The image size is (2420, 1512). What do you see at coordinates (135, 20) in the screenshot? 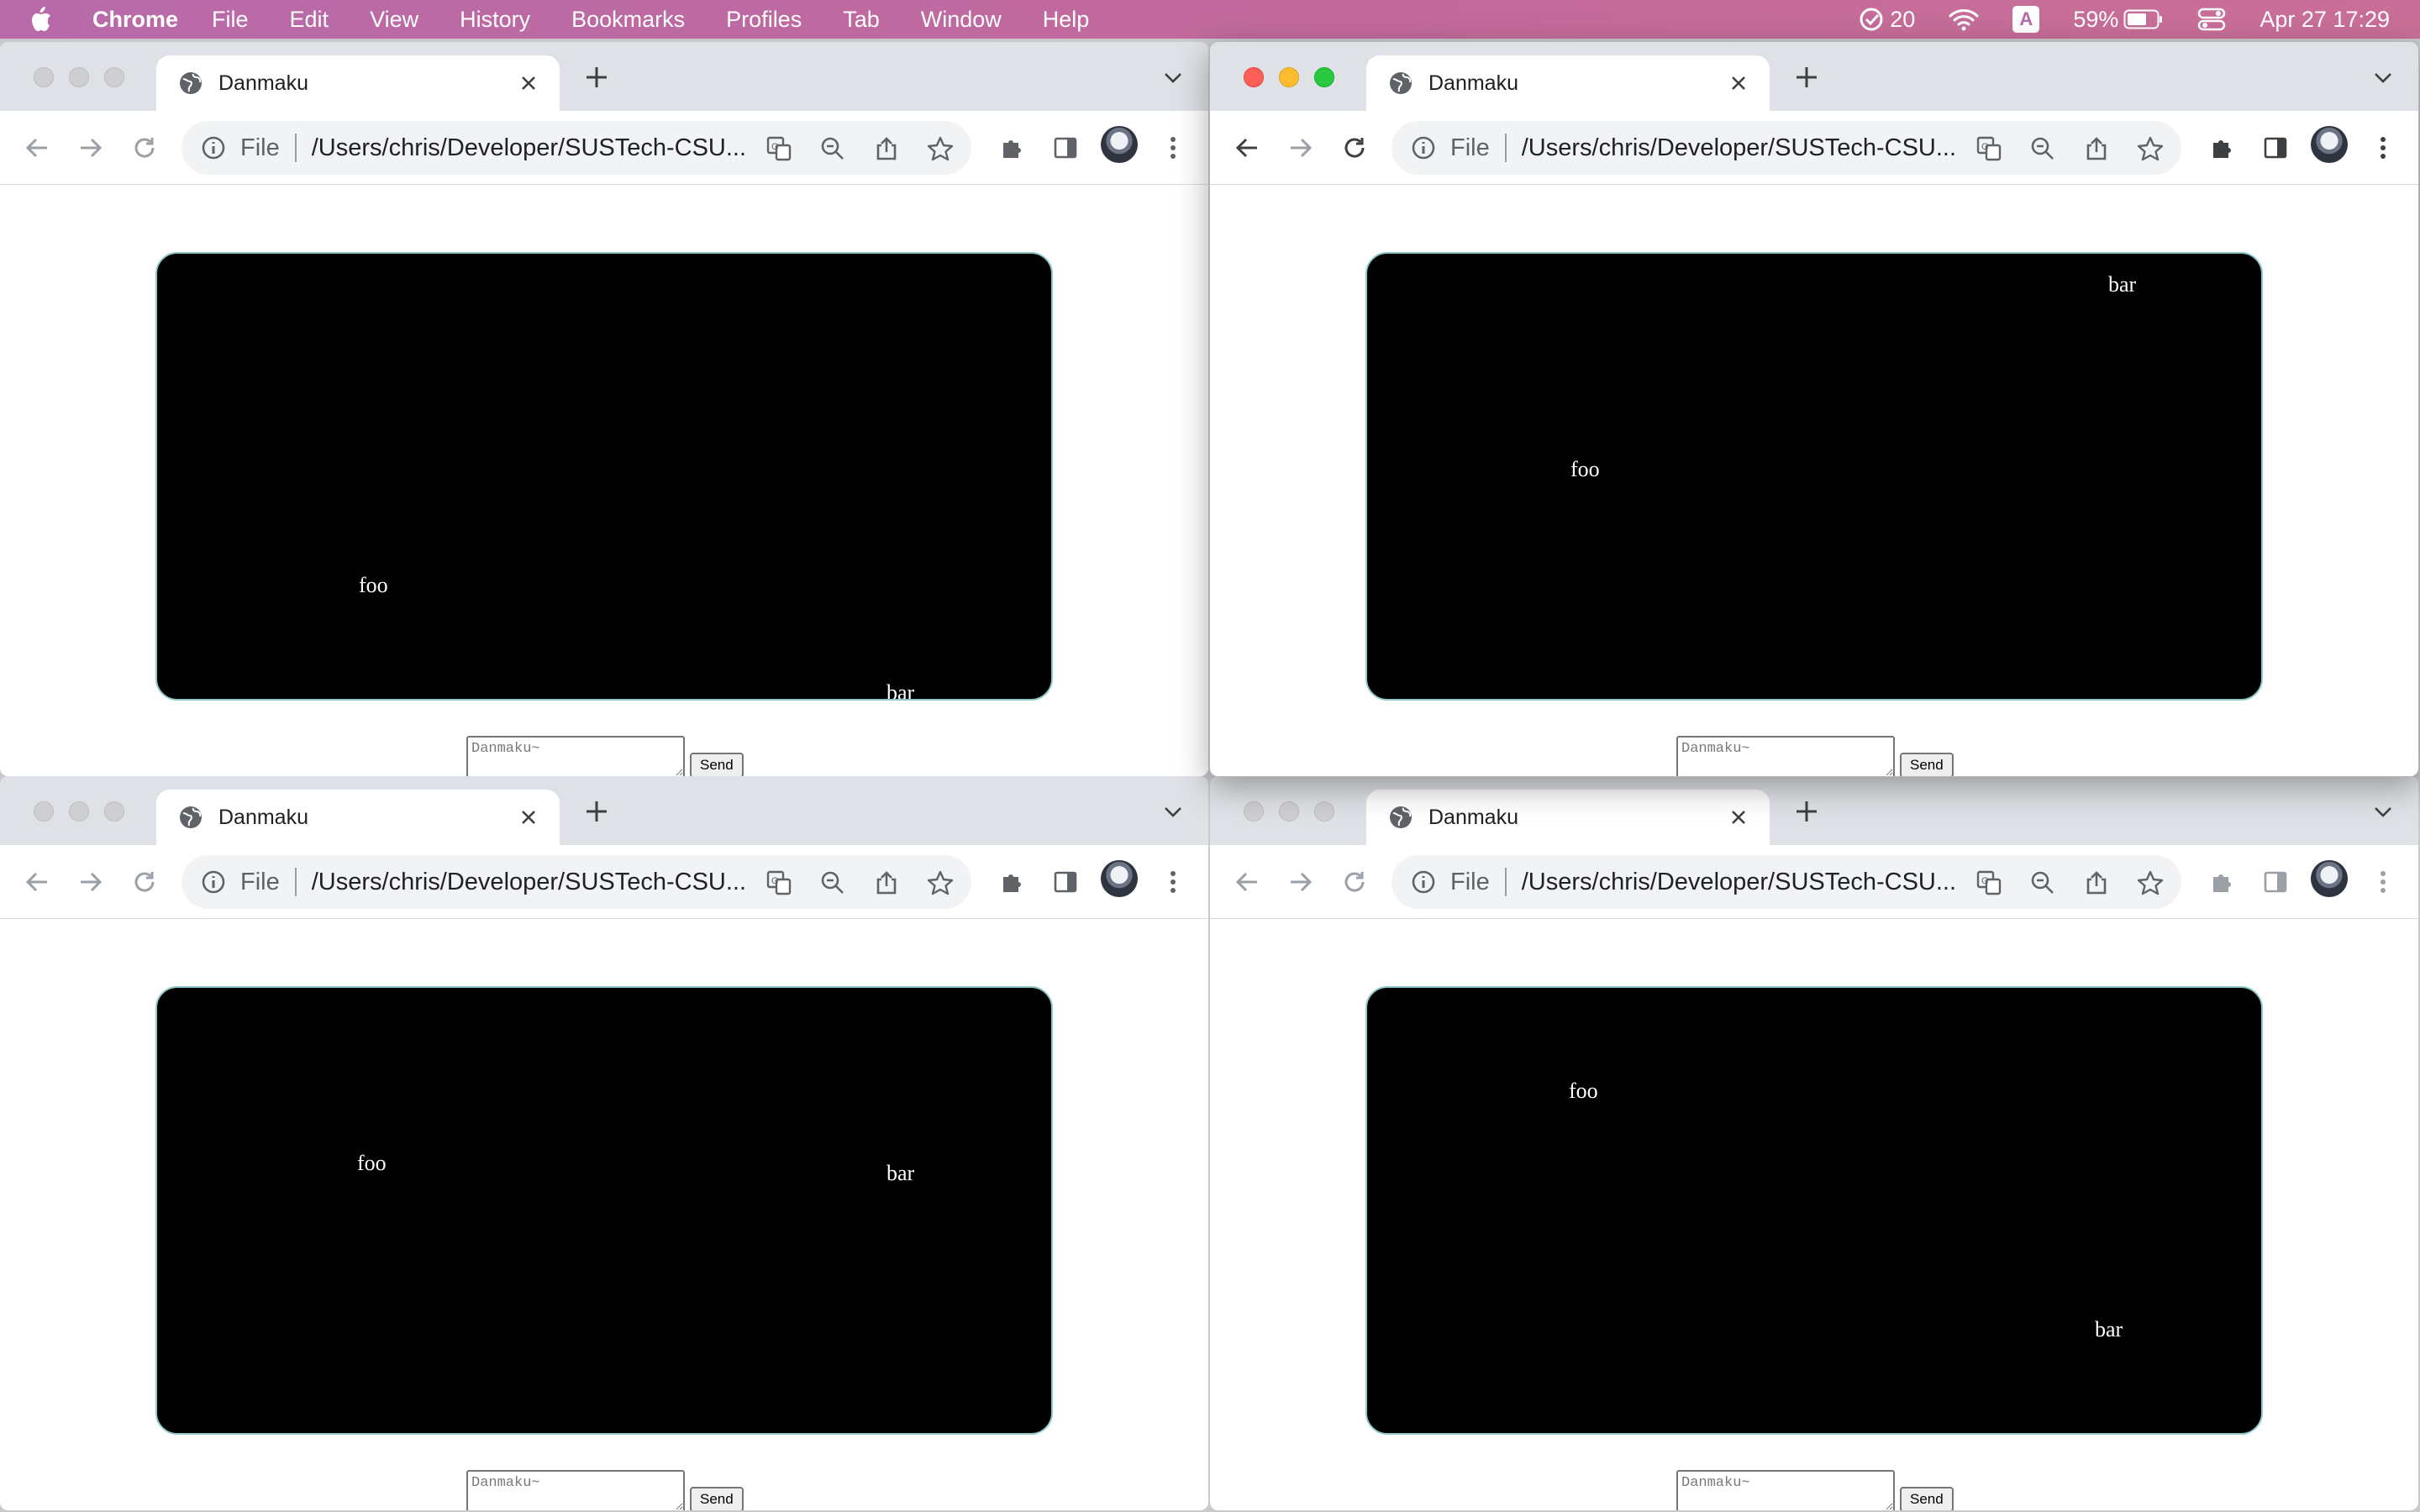
I see `menu-app-name: Chrome` at bounding box center [135, 20].